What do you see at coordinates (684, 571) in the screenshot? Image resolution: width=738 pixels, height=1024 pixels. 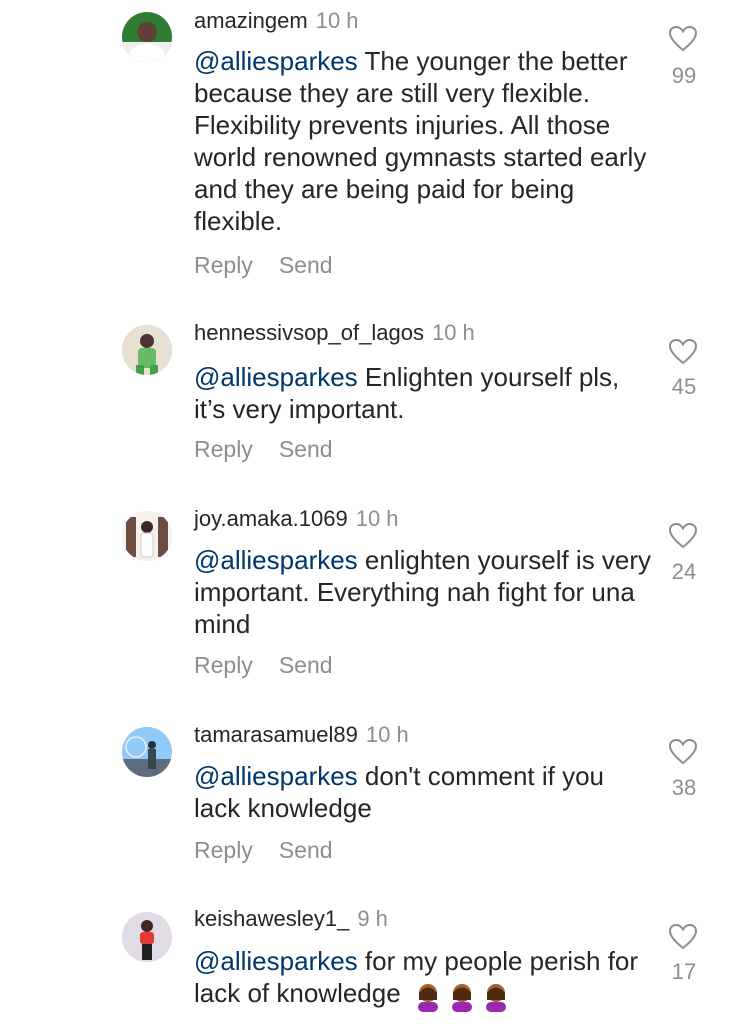 I see `like-count: 24` at bounding box center [684, 571].